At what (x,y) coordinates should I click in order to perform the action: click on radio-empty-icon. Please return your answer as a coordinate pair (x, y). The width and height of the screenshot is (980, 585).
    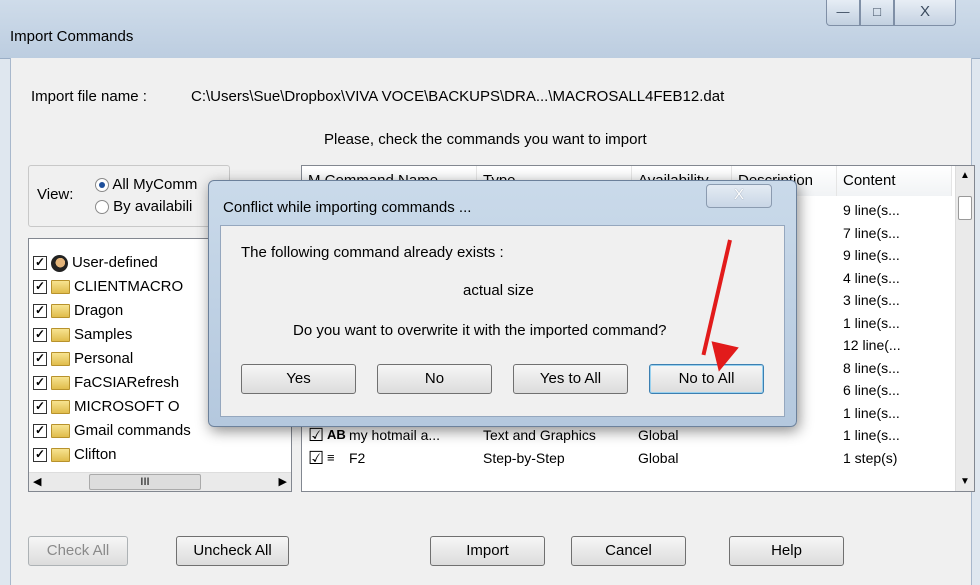
    Looking at the image, I should click on (102, 207).